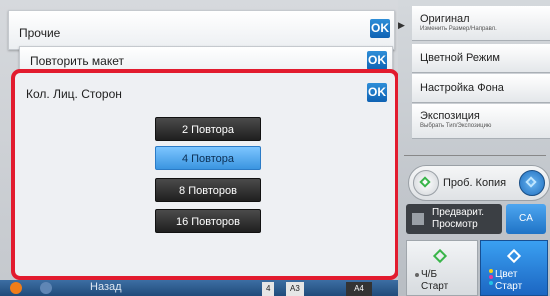 The image size is (550, 296). I want to click on color-mode-button: Цветной Режим, so click(481, 58).